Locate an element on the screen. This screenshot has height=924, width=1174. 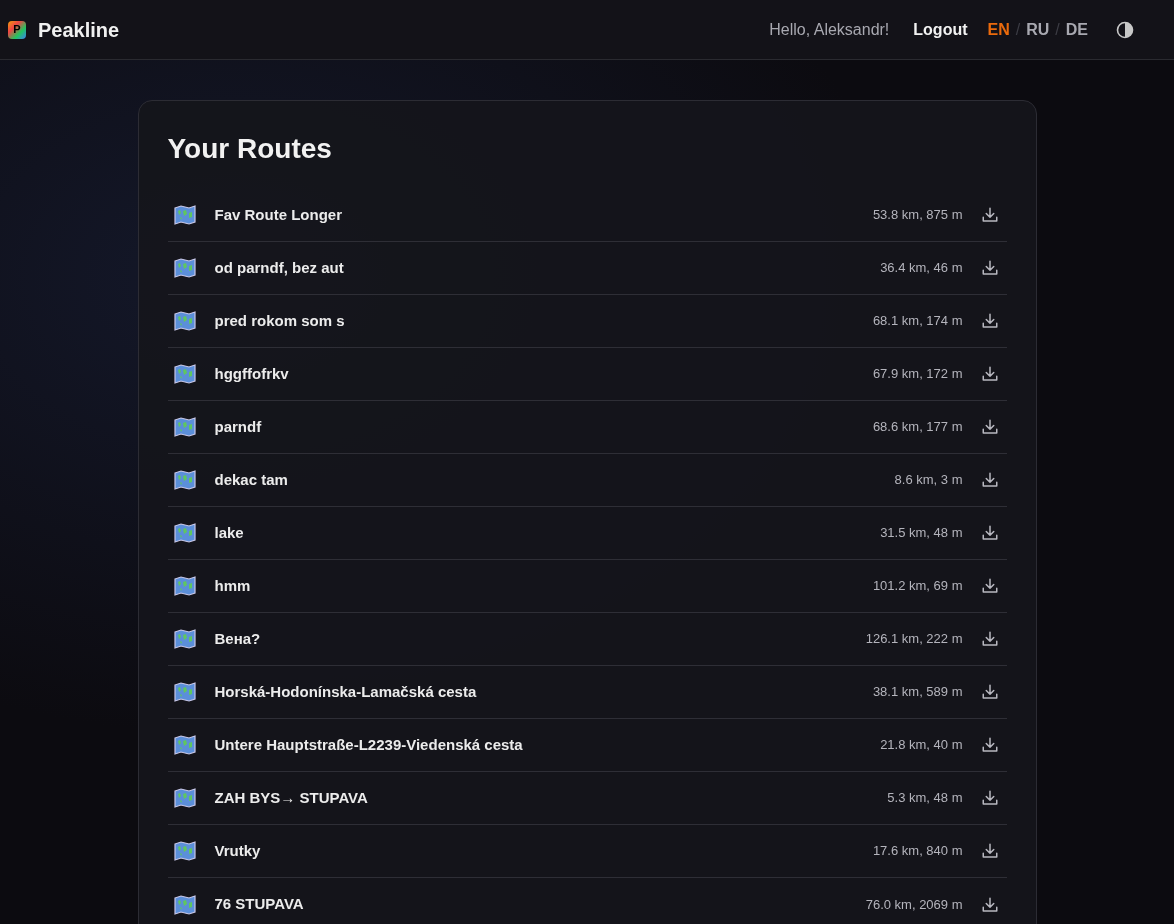
route-name: pred rokom som s is located at coordinates (279, 320).